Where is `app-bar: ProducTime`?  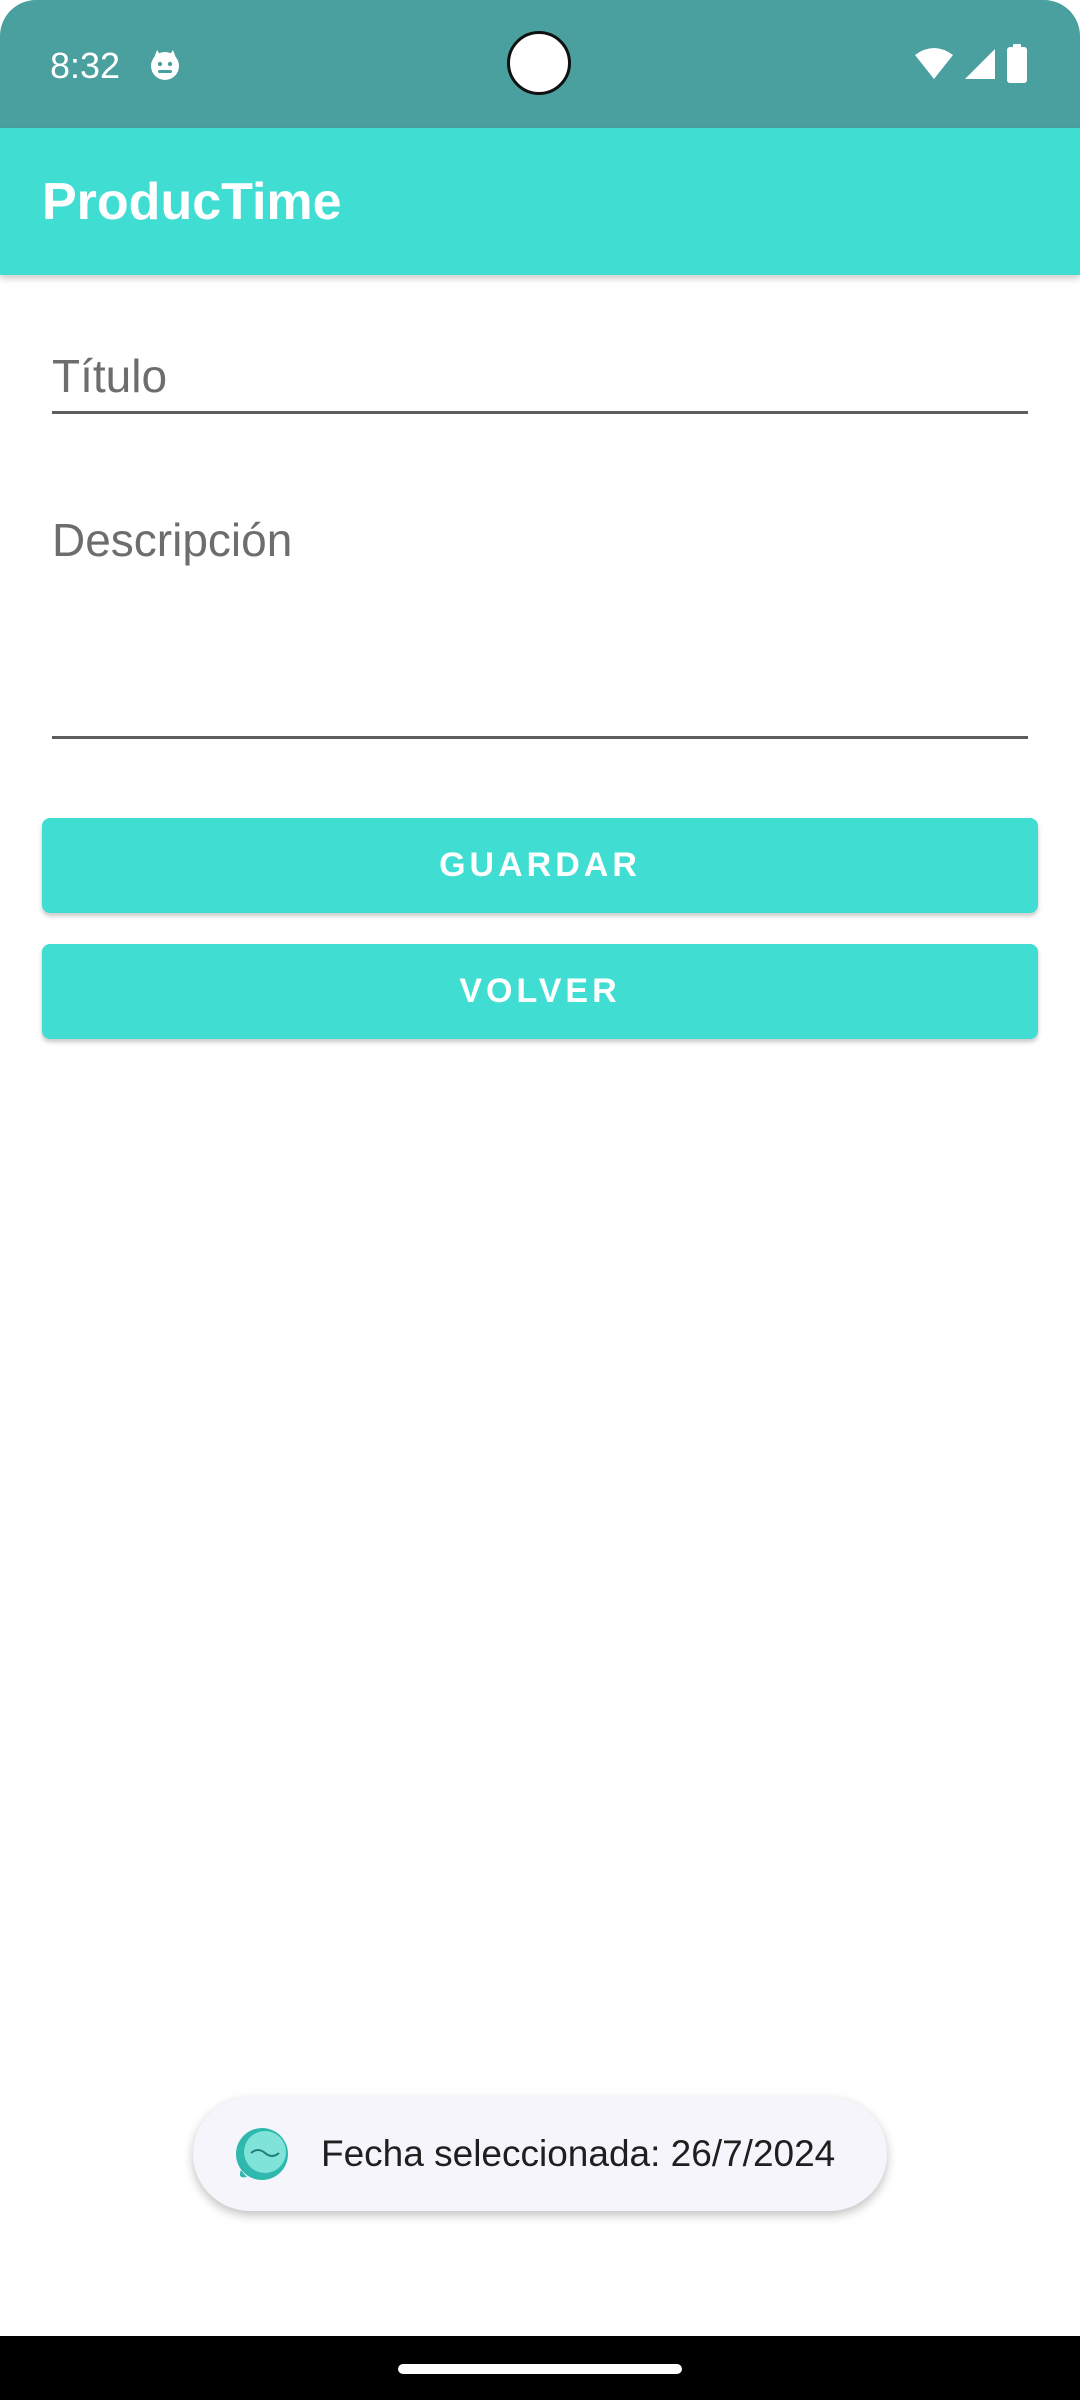 app-bar: ProducTime is located at coordinates (540, 201).